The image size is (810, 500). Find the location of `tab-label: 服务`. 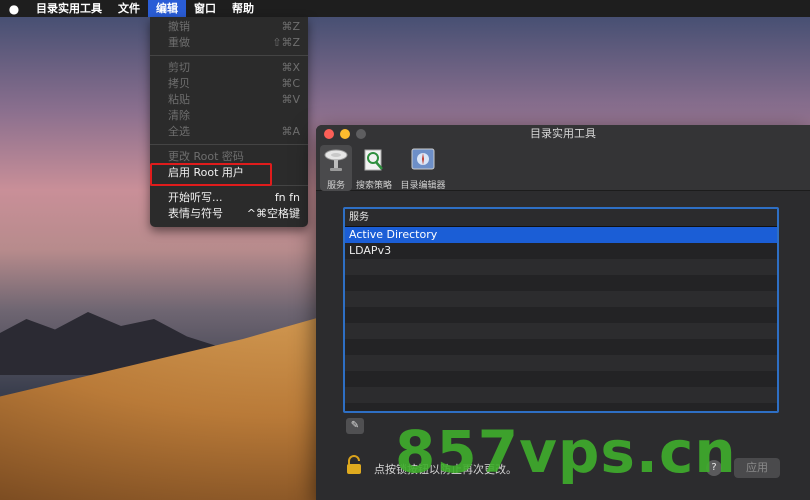

tab-label: 服务 is located at coordinates (335, 186).